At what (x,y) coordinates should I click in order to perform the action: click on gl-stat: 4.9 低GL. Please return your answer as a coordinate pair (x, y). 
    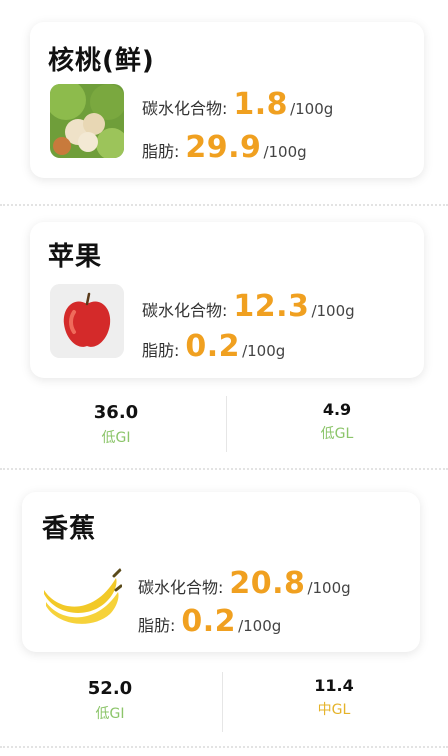
    Looking at the image, I should click on (337, 421).